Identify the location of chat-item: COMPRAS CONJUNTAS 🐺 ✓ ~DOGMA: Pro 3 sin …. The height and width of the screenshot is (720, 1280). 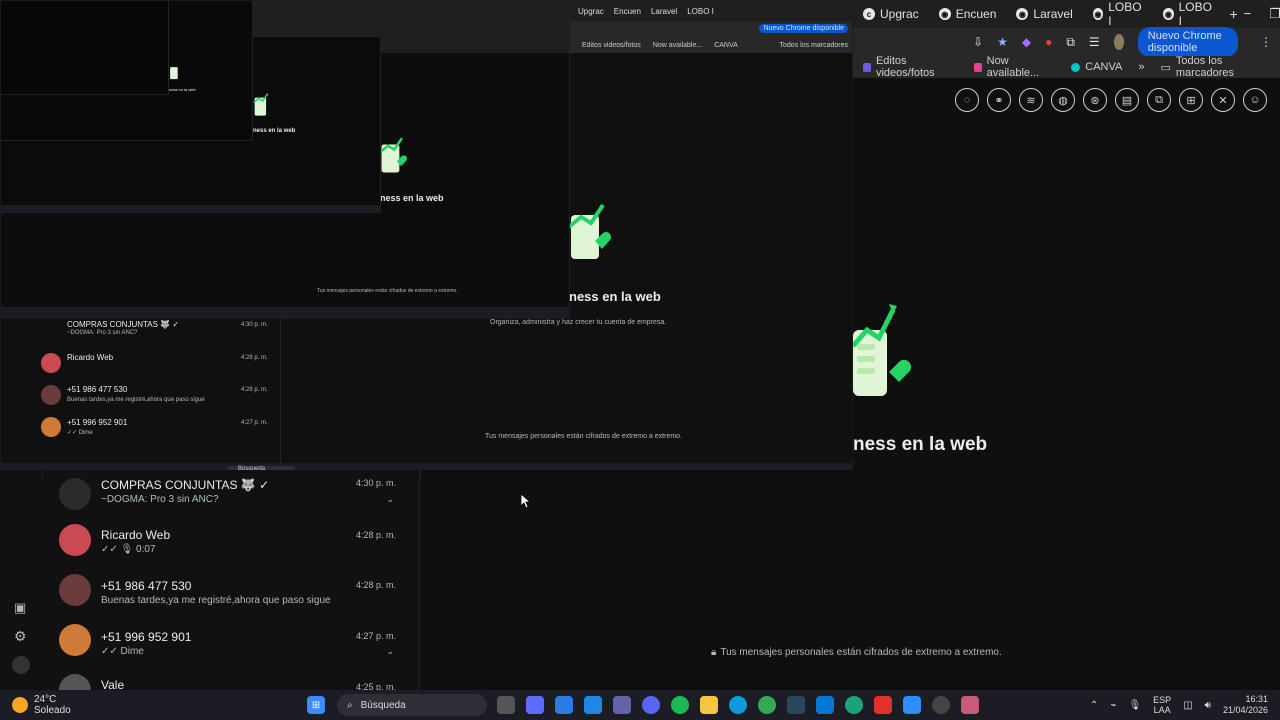
(231, 501).